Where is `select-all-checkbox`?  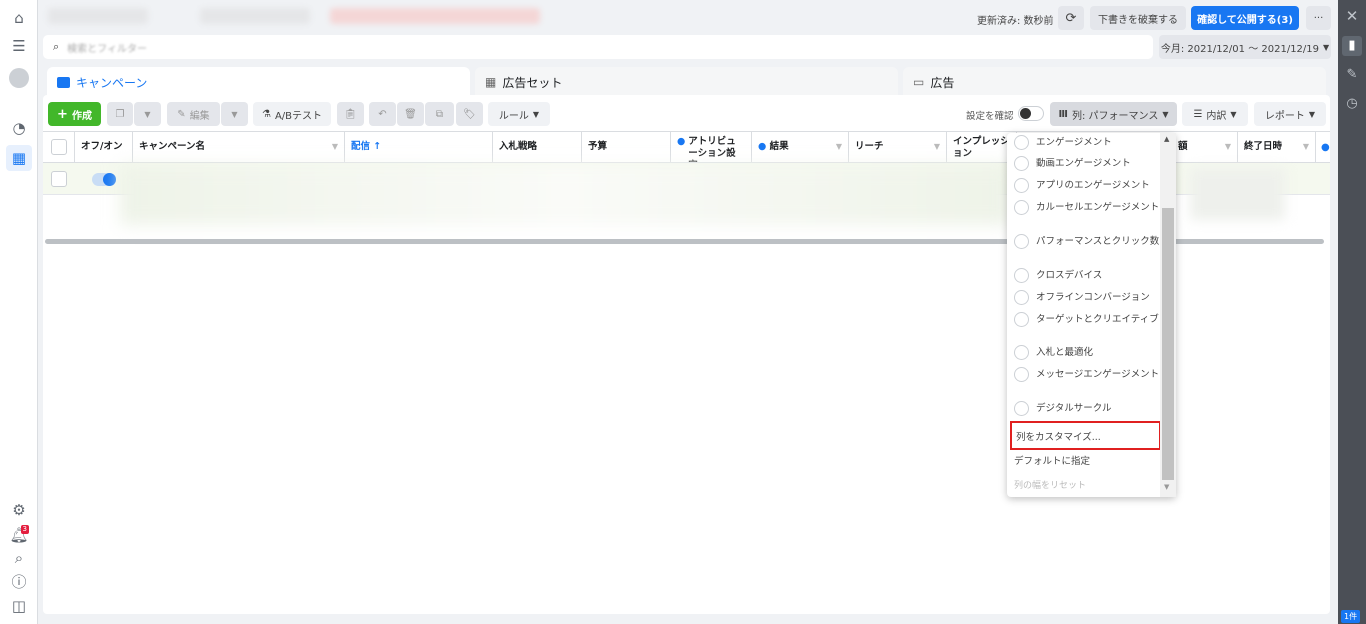
select-all-checkbox is located at coordinates (58, 147).